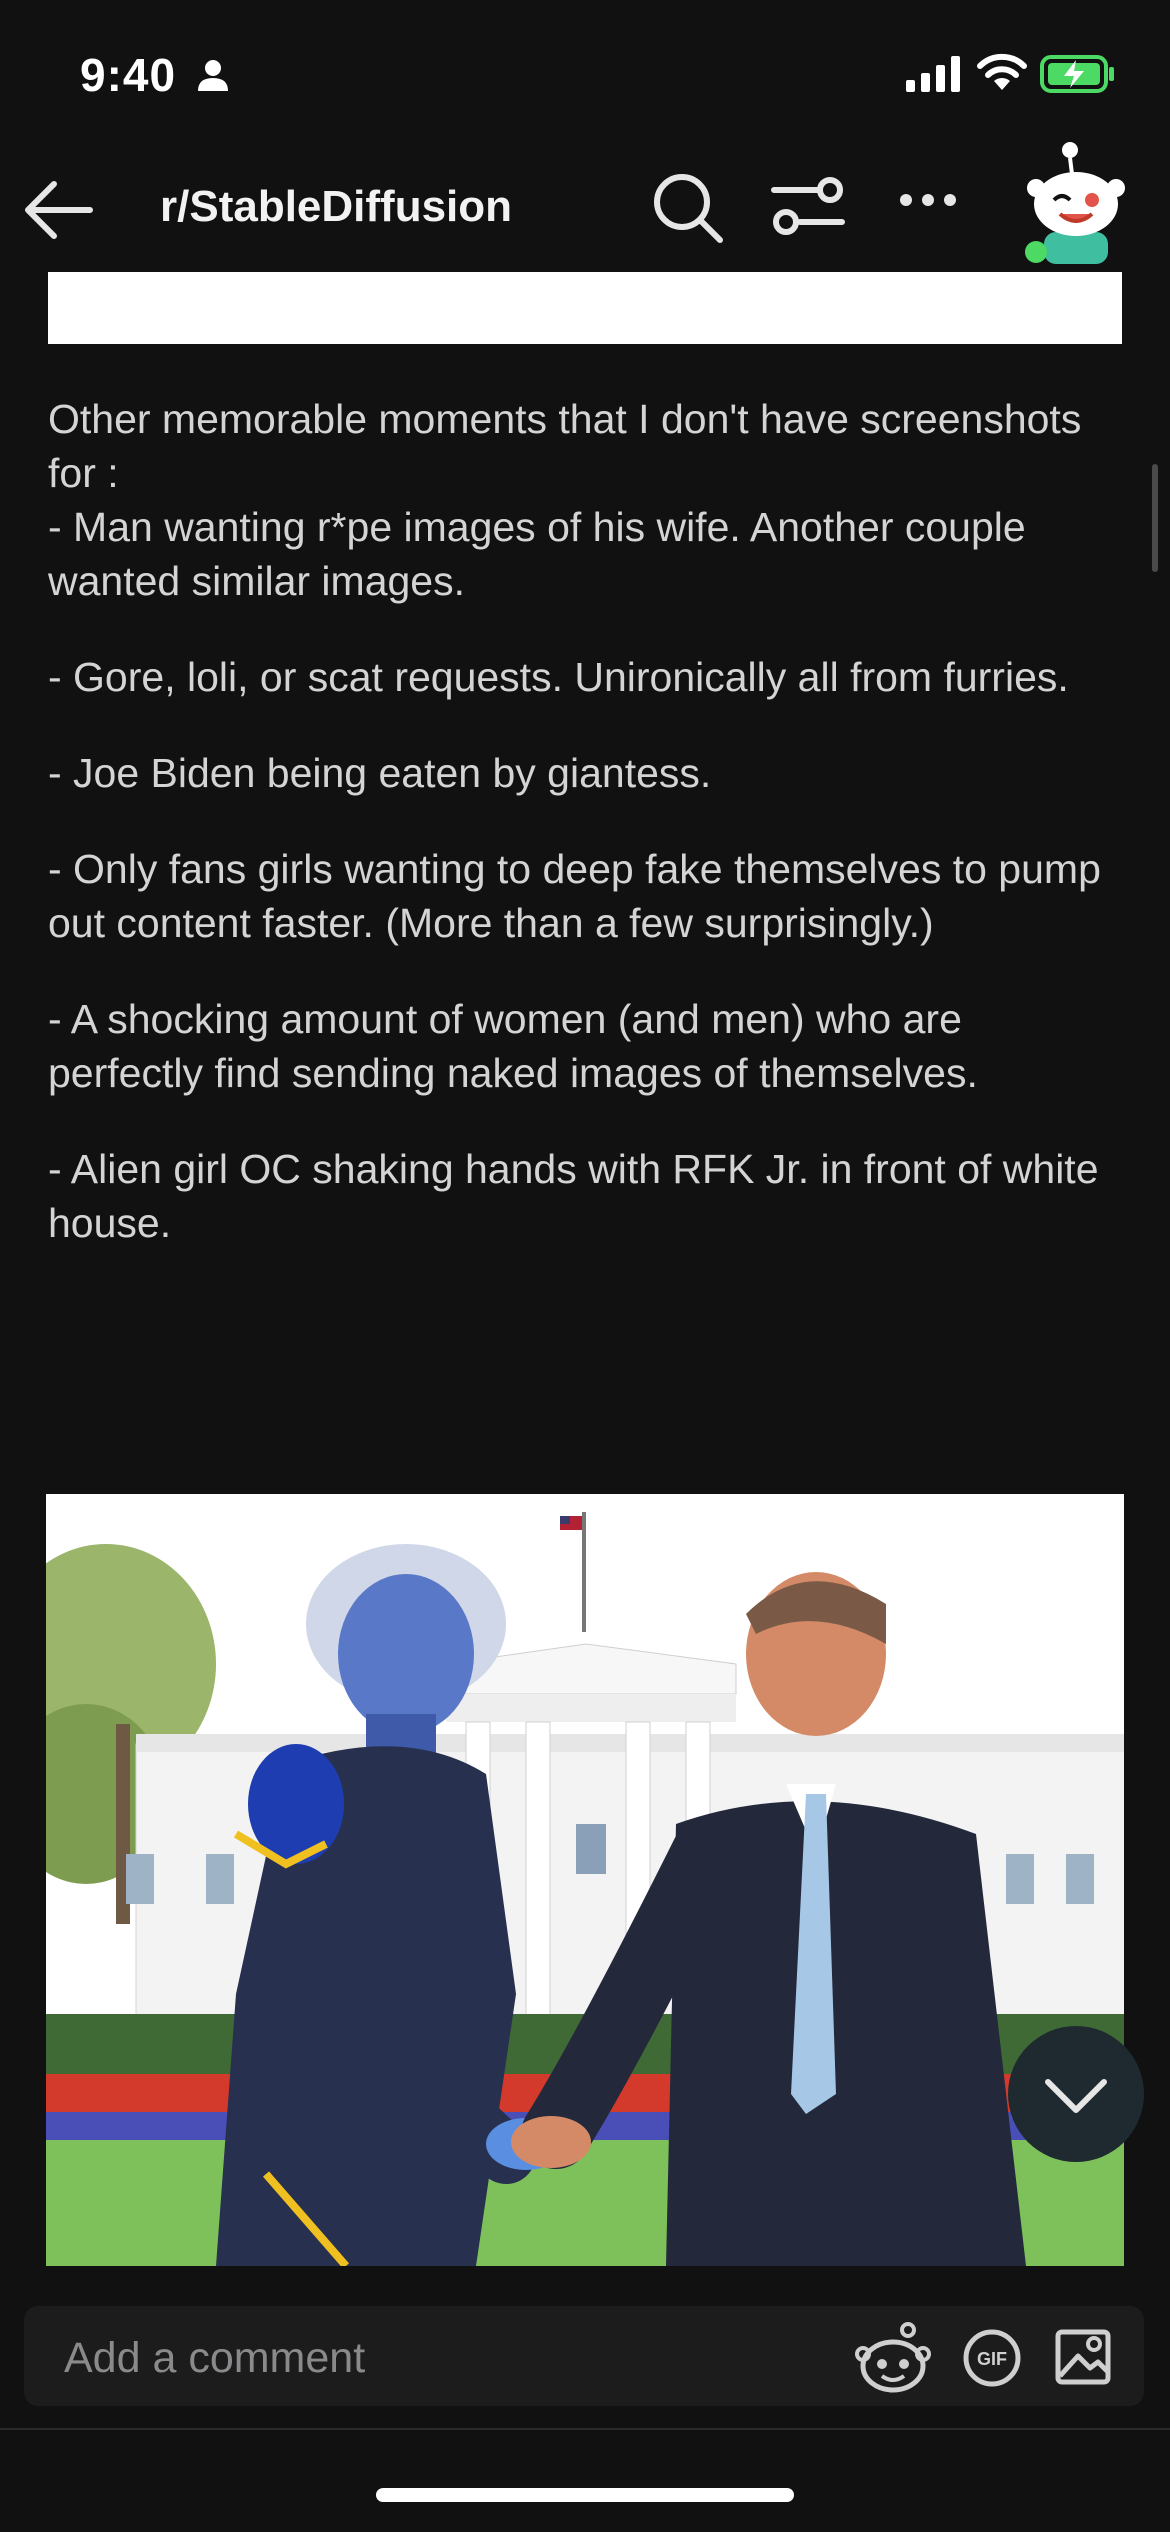 The height and width of the screenshot is (2532, 1170). I want to click on home-indicator, so click(585, 2495).